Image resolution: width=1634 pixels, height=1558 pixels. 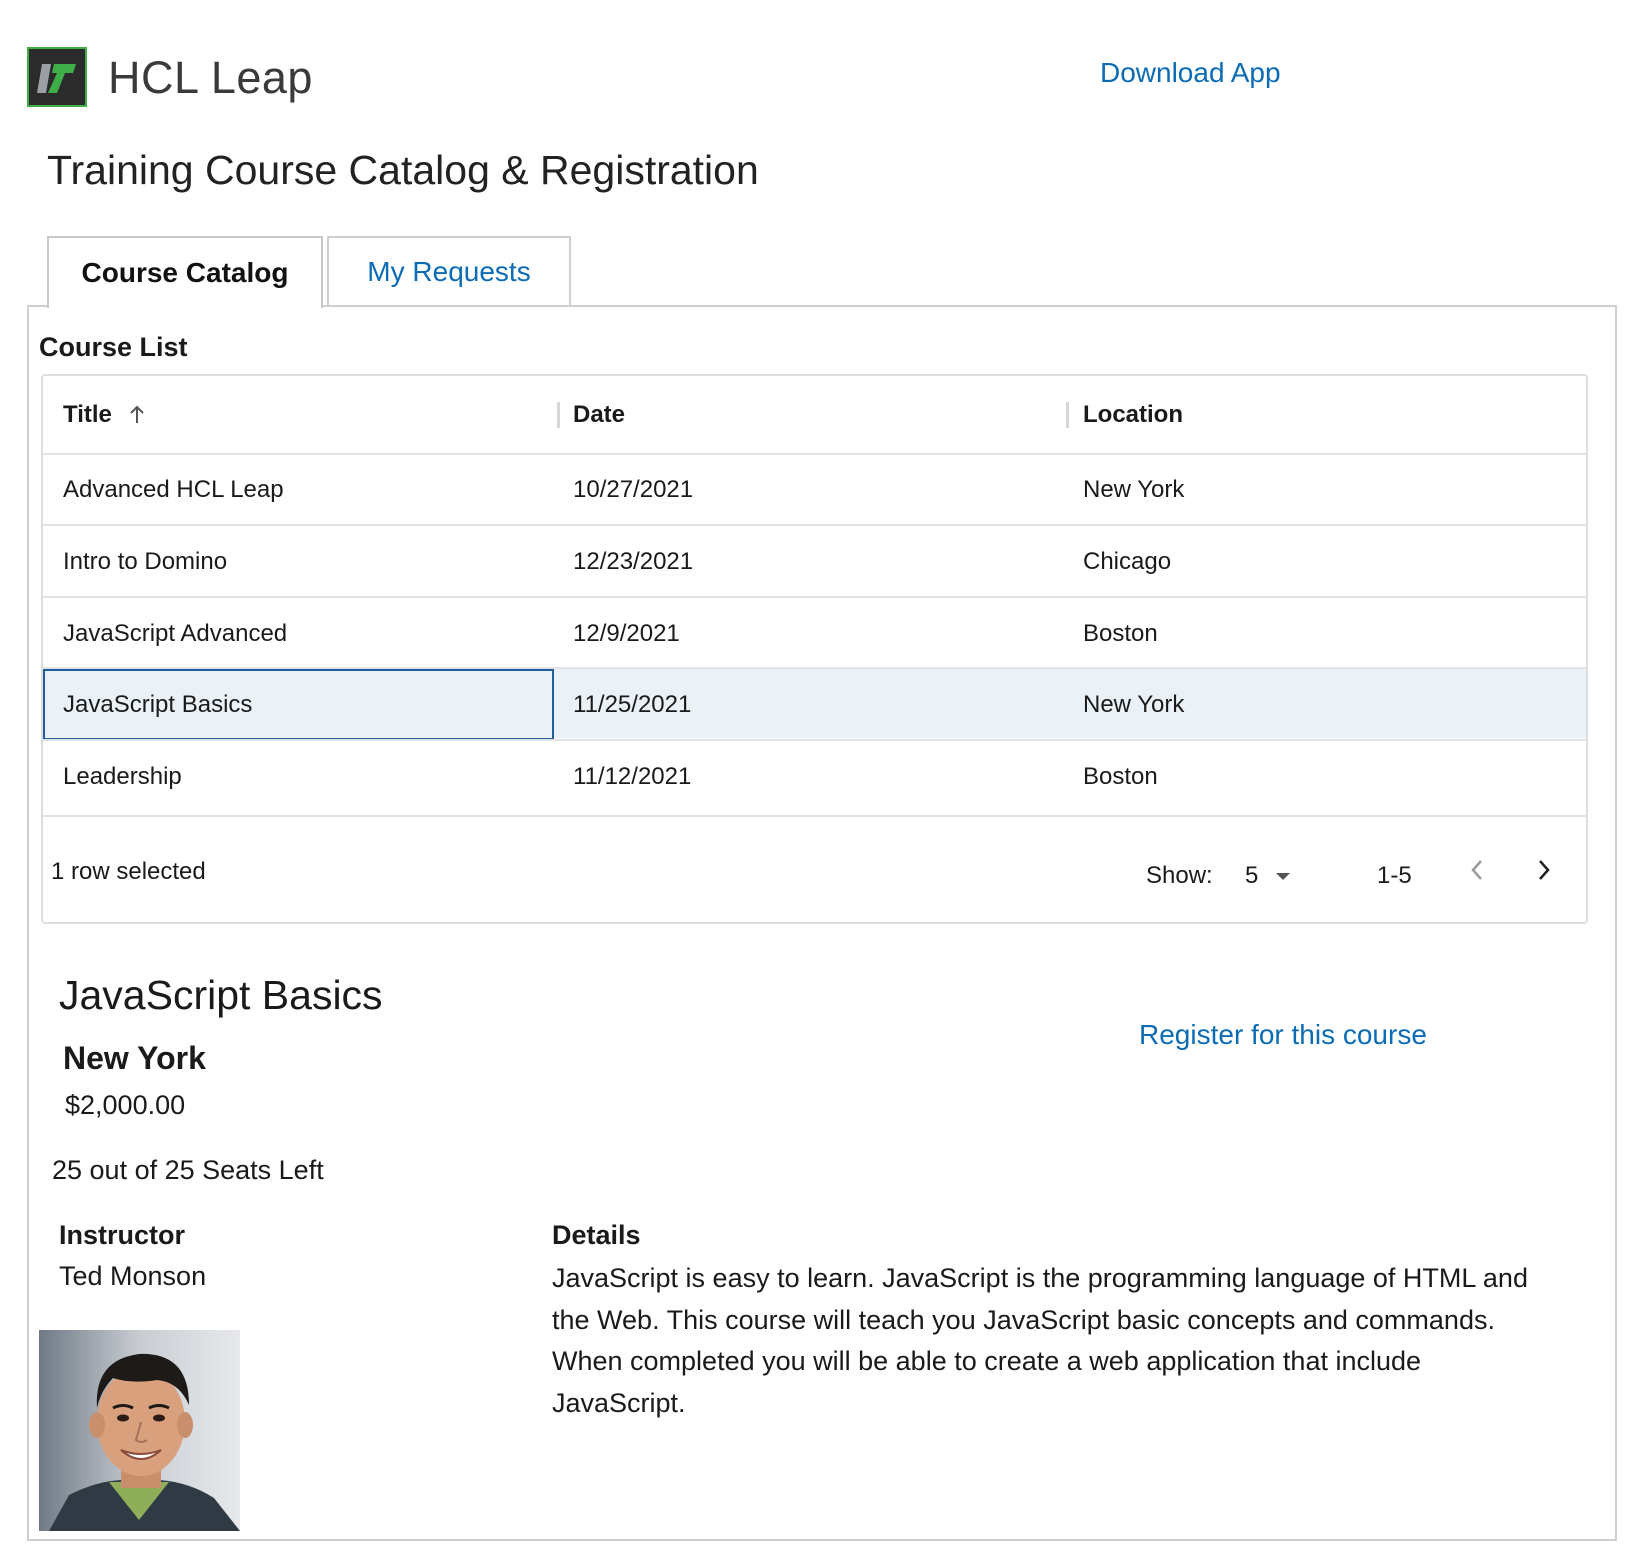 What do you see at coordinates (133, 1276) in the screenshot?
I see `instructor-name: Ted Monson` at bounding box center [133, 1276].